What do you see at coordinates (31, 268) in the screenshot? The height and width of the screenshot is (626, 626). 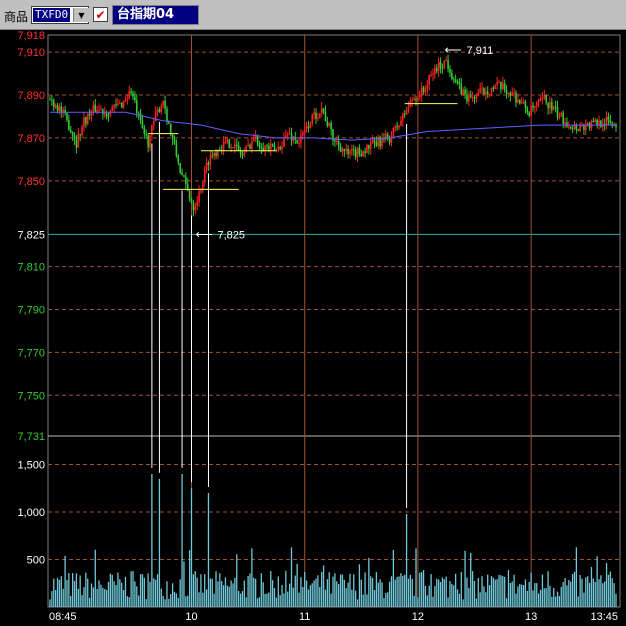 I see `price-tick-label: 7,810` at bounding box center [31, 268].